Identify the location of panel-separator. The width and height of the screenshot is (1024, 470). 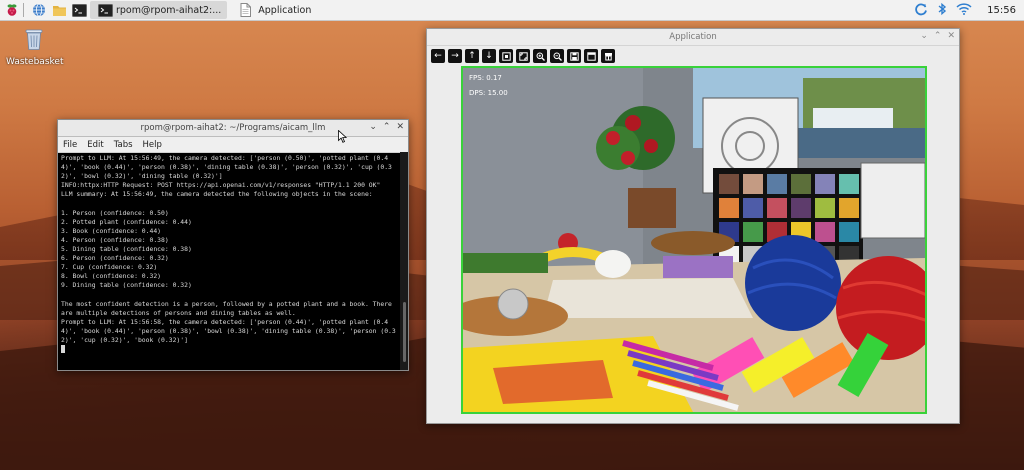
(23, 10).